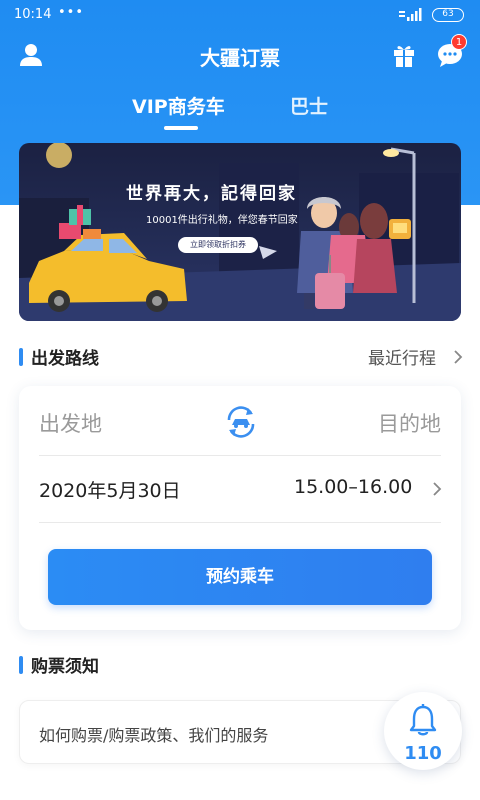  What do you see at coordinates (33, 14) in the screenshot?
I see `status-time: 10:14` at bounding box center [33, 14].